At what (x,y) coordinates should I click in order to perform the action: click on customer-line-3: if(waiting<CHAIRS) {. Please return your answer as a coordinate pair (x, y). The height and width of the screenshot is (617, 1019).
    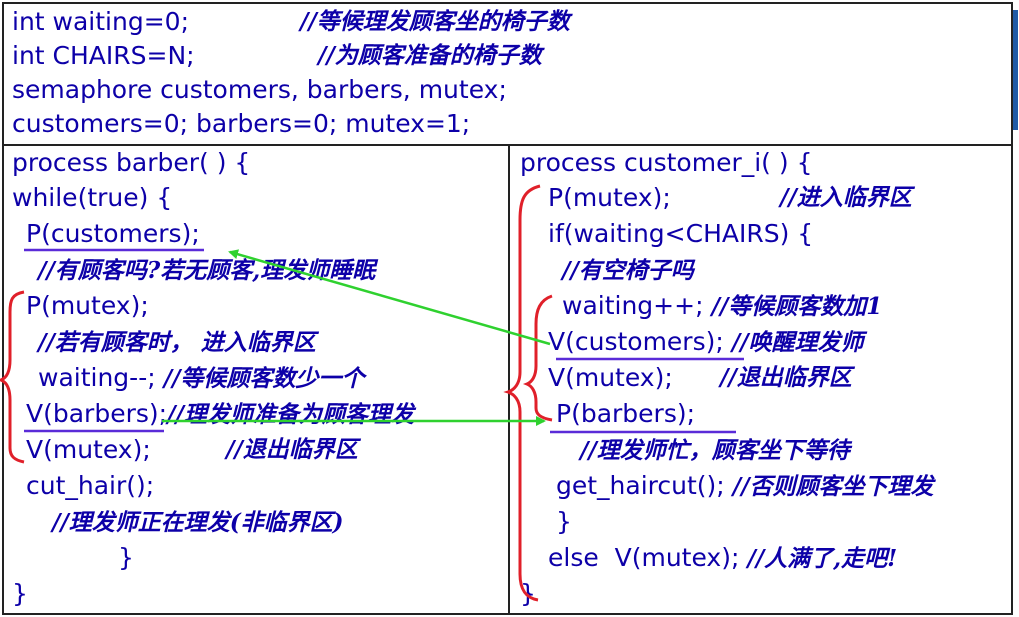
    Looking at the image, I should click on (681, 233).